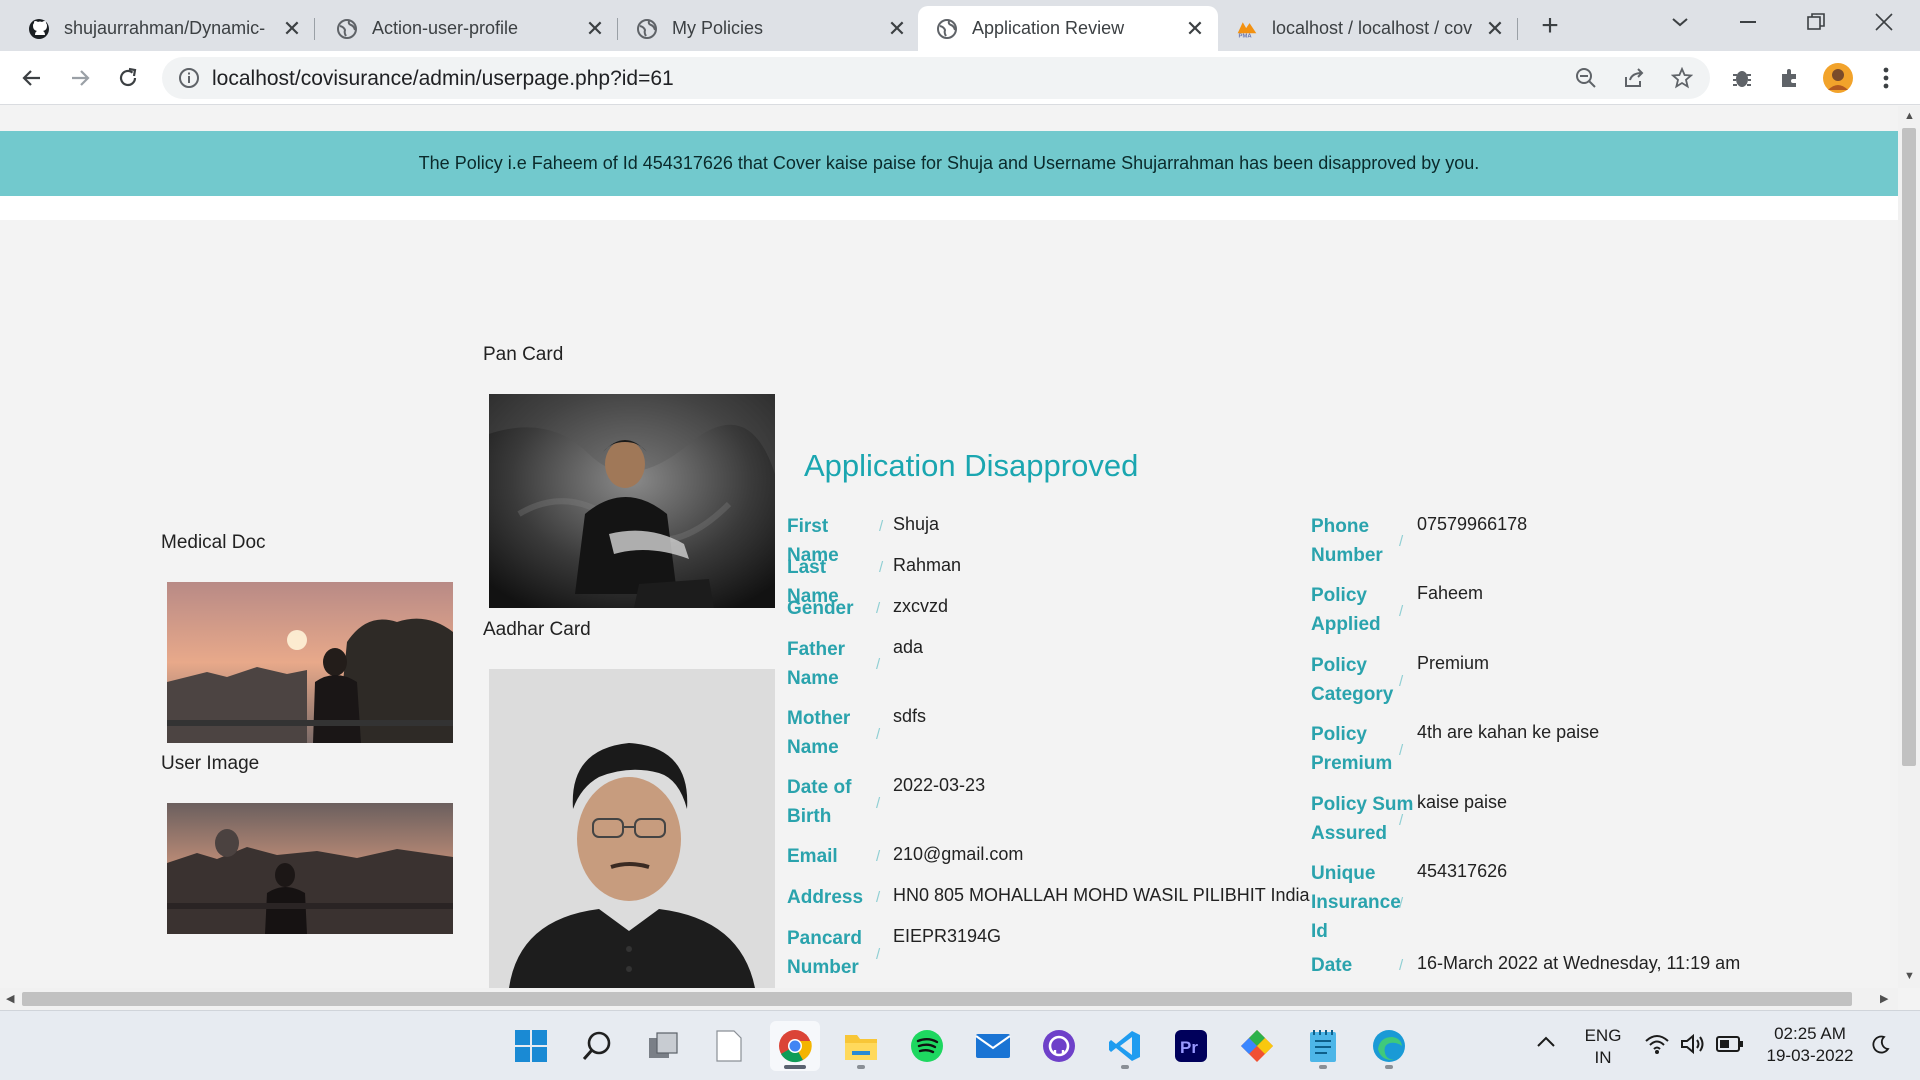  I want to click on scroll-right-arrow-icon: ▶, so click(1884, 998).